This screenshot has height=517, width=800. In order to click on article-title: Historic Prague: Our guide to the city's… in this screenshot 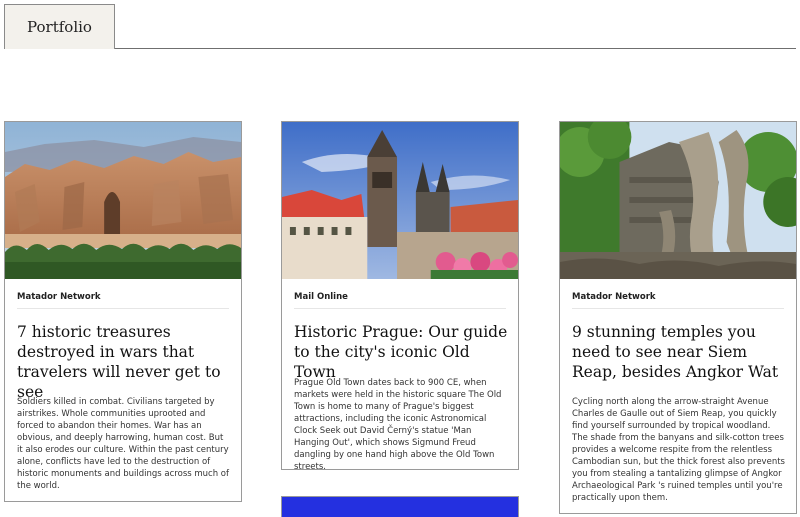, I will do `click(401, 352)`.